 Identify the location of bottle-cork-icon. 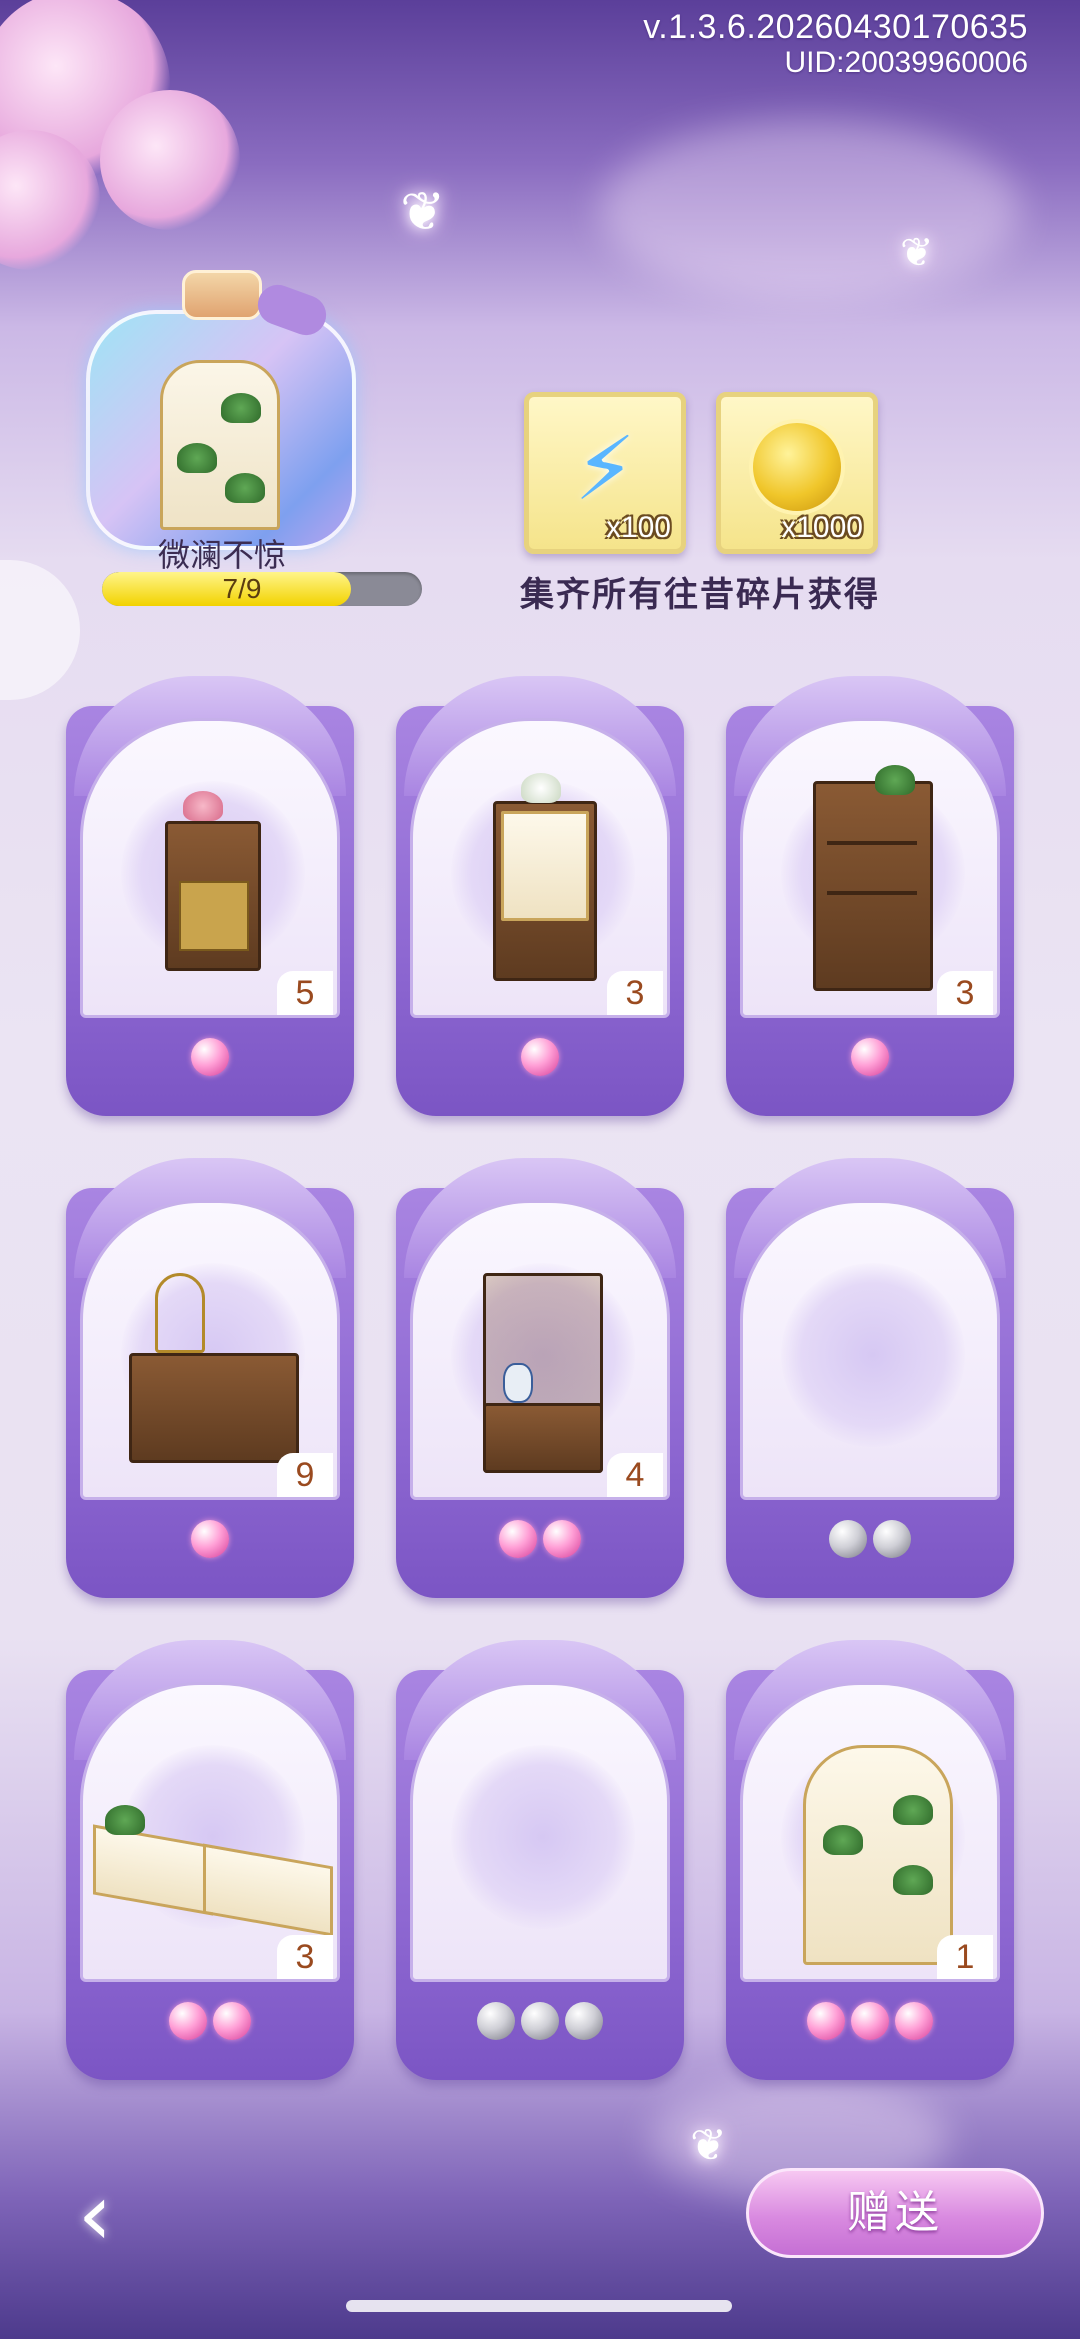
(222, 295).